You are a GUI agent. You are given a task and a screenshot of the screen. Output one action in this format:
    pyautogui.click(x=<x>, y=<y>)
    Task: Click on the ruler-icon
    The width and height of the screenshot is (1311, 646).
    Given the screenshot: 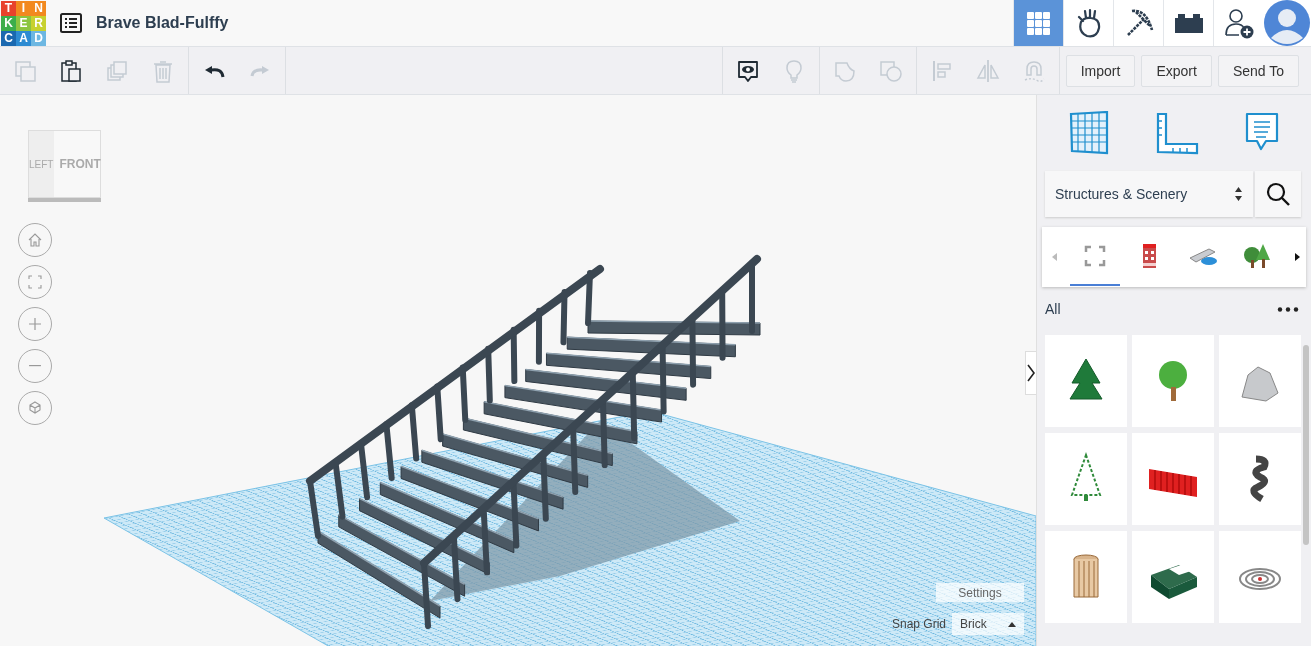 What is the action you would take?
    pyautogui.click(x=1177, y=133)
    